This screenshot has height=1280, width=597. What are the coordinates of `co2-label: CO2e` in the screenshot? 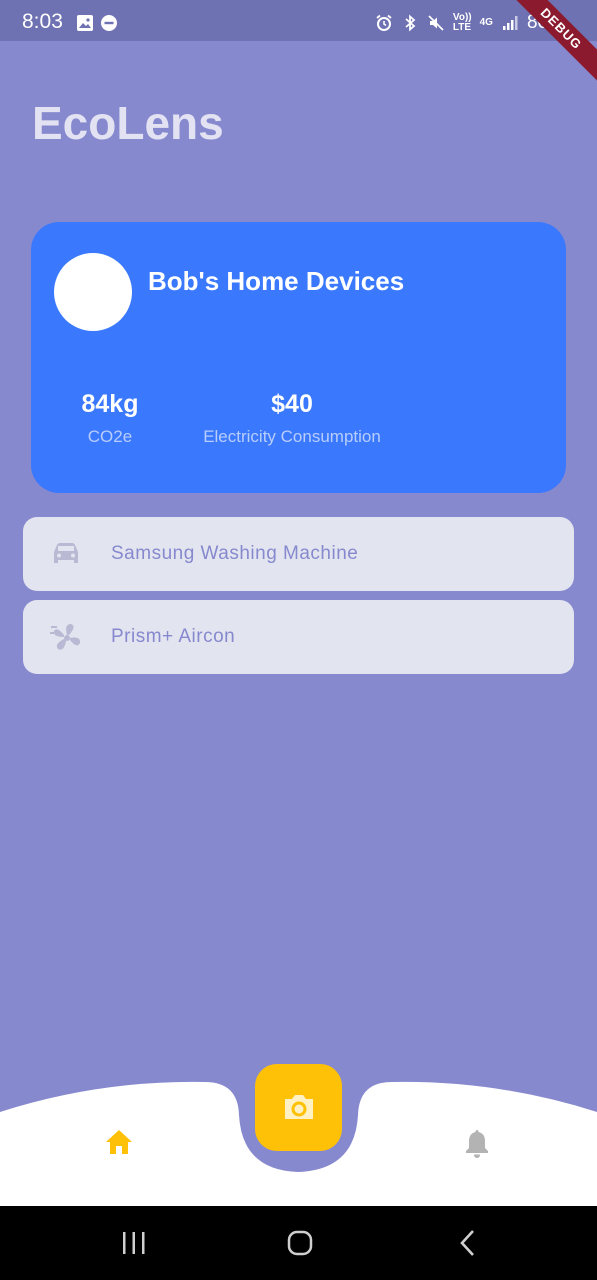 It's located at (110, 436).